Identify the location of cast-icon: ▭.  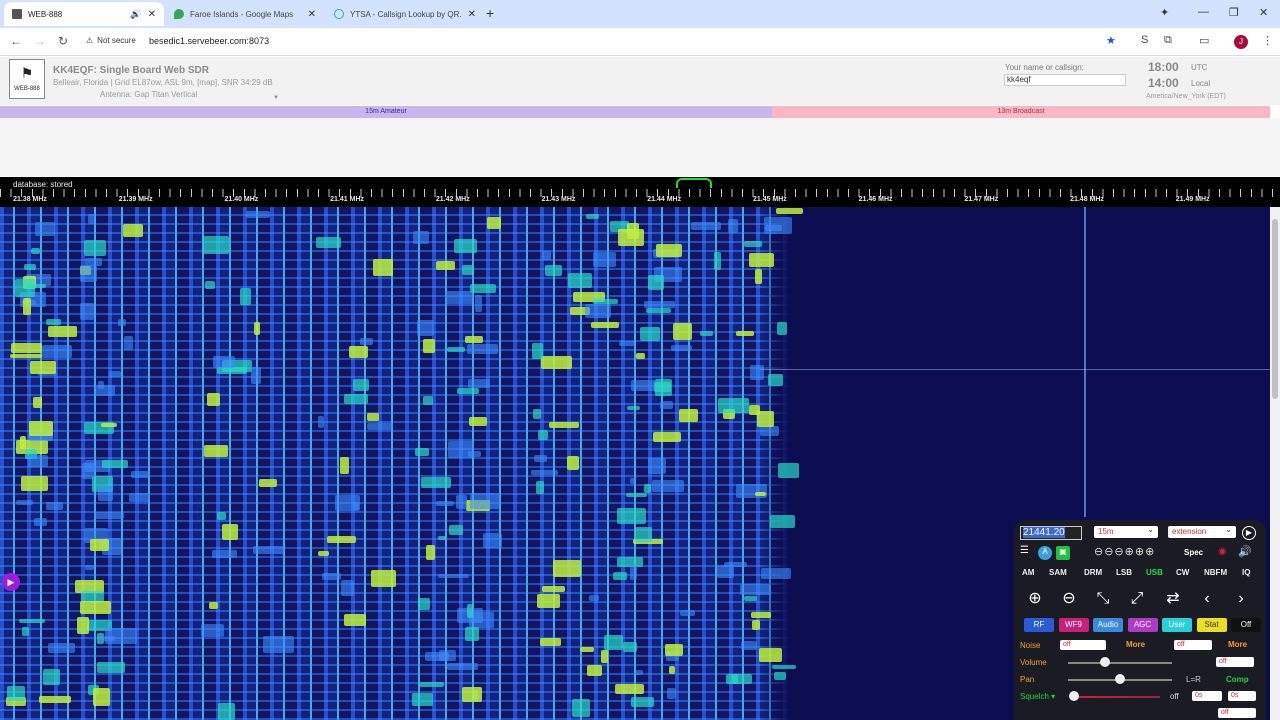
(1204, 40).